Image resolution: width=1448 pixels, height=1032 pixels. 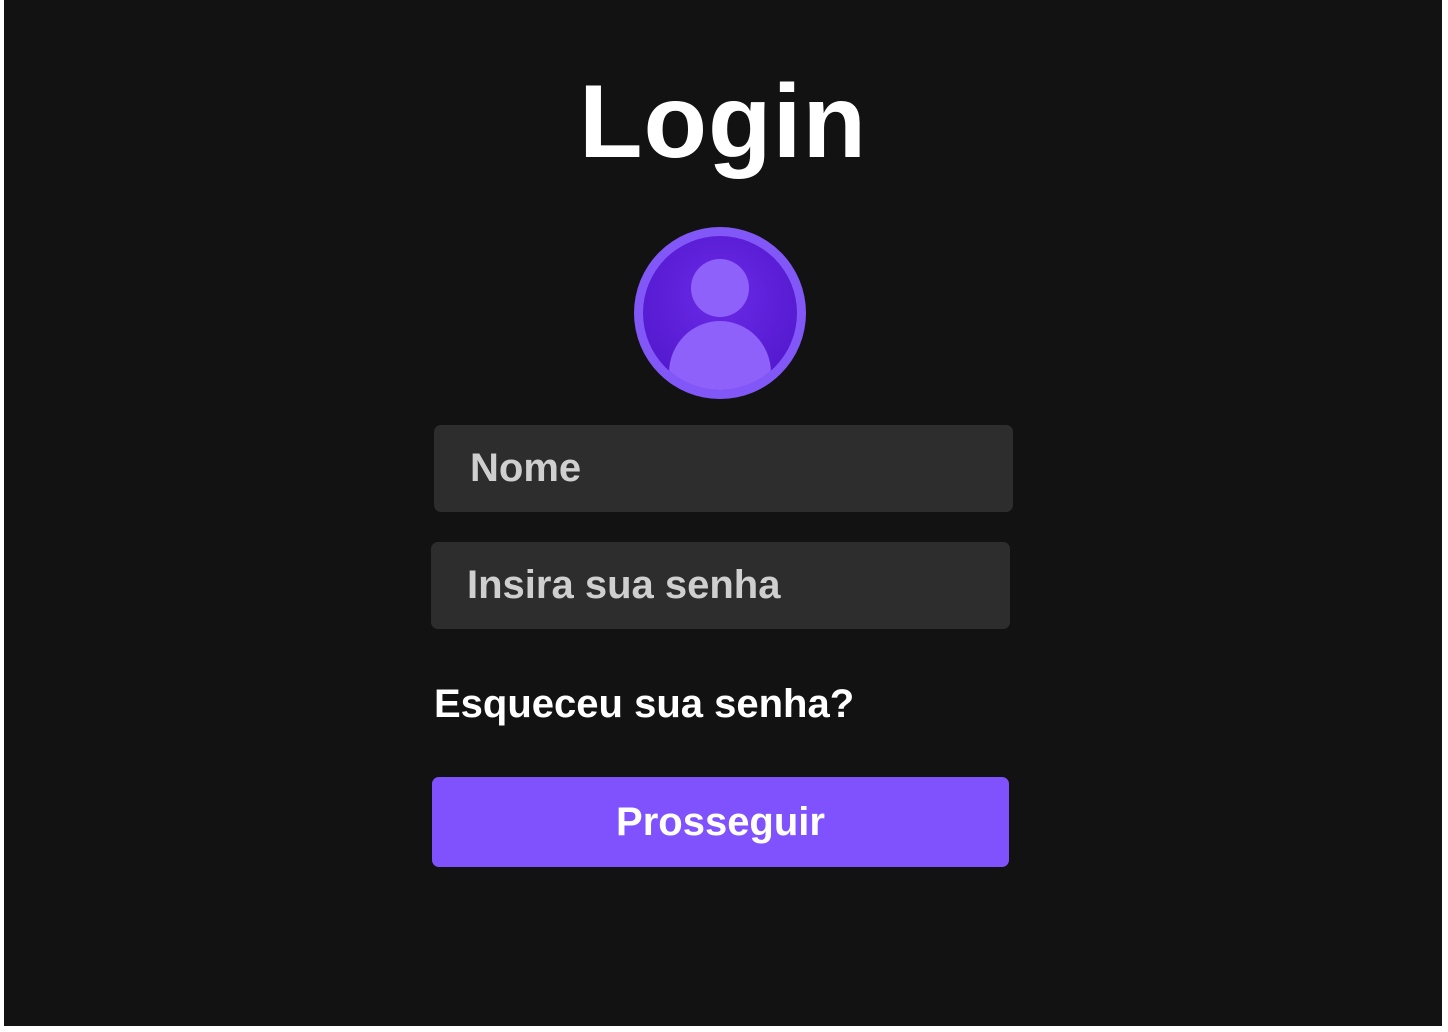 I want to click on avatar-graphic, so click(x=720, y=313).